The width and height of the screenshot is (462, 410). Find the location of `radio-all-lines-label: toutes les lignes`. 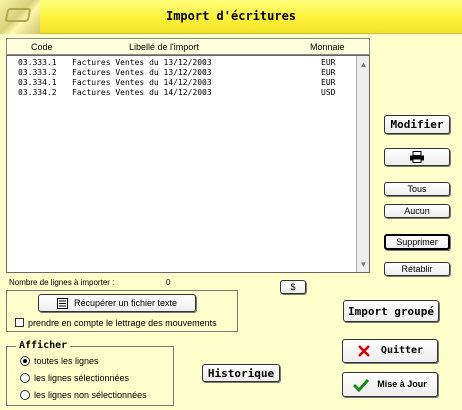

radio-all-lines-label: toutes les lignes is located at coordinates (66, 361).